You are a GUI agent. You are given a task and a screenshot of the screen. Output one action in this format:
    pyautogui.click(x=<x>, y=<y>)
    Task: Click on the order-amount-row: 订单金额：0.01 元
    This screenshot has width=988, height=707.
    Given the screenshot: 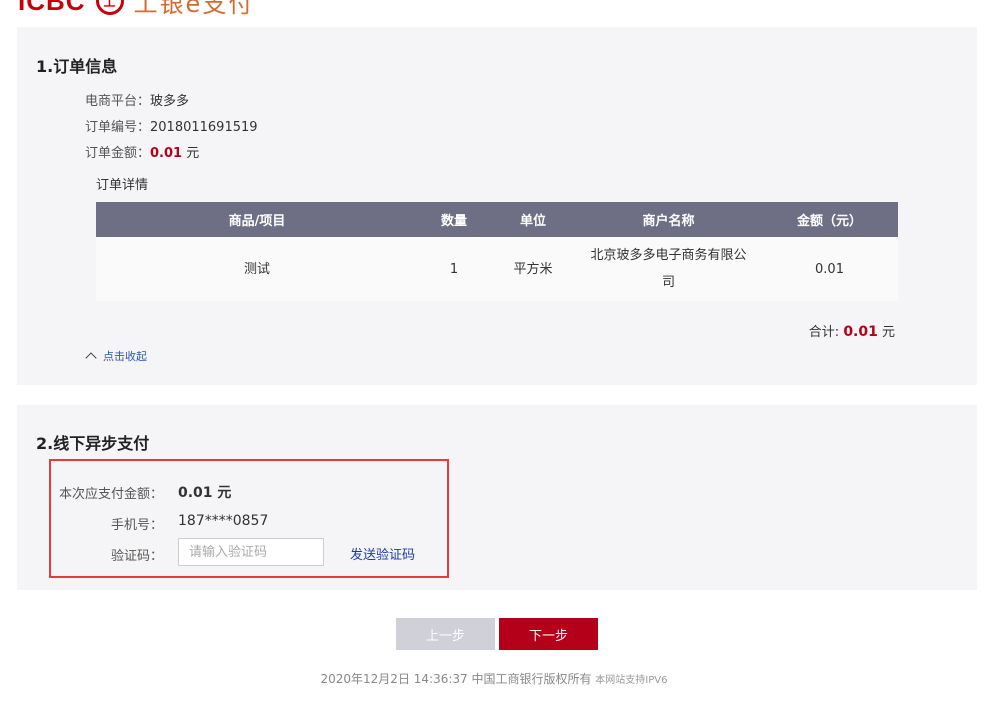 What is the action you would take?
    pyautogui.click(x=142, y=151)
    